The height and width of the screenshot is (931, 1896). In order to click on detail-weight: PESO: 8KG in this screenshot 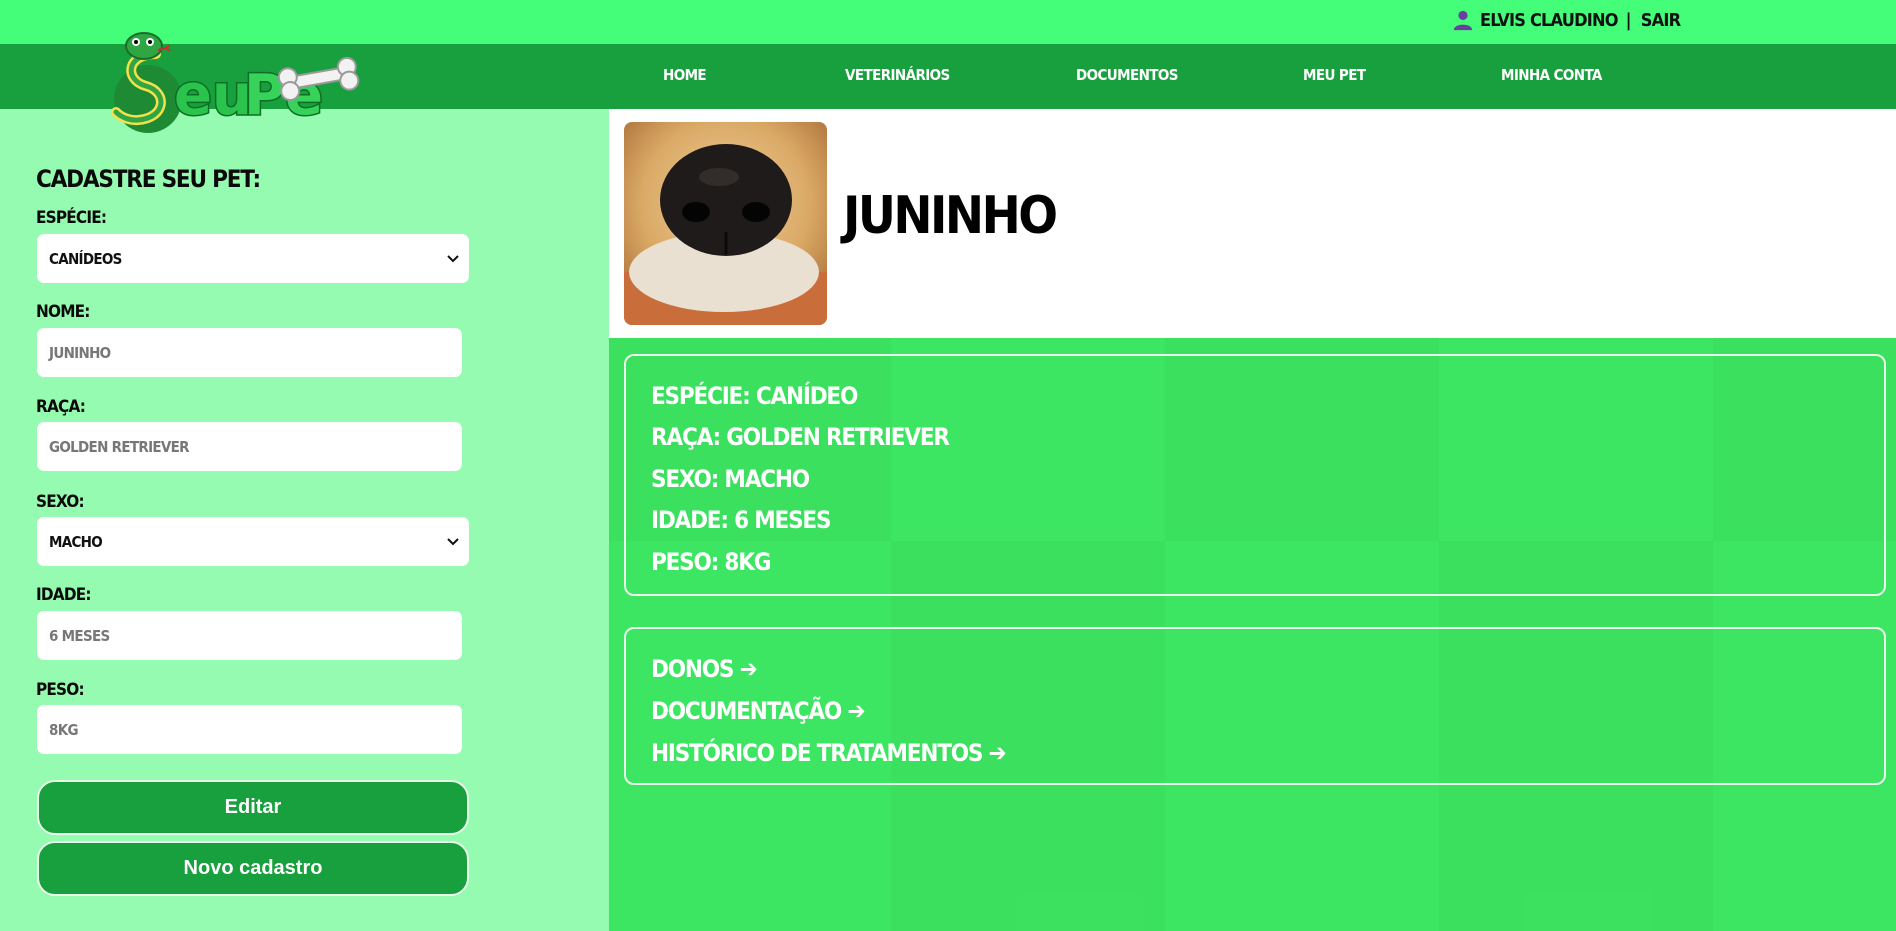, I will do `click(711, 562)`.